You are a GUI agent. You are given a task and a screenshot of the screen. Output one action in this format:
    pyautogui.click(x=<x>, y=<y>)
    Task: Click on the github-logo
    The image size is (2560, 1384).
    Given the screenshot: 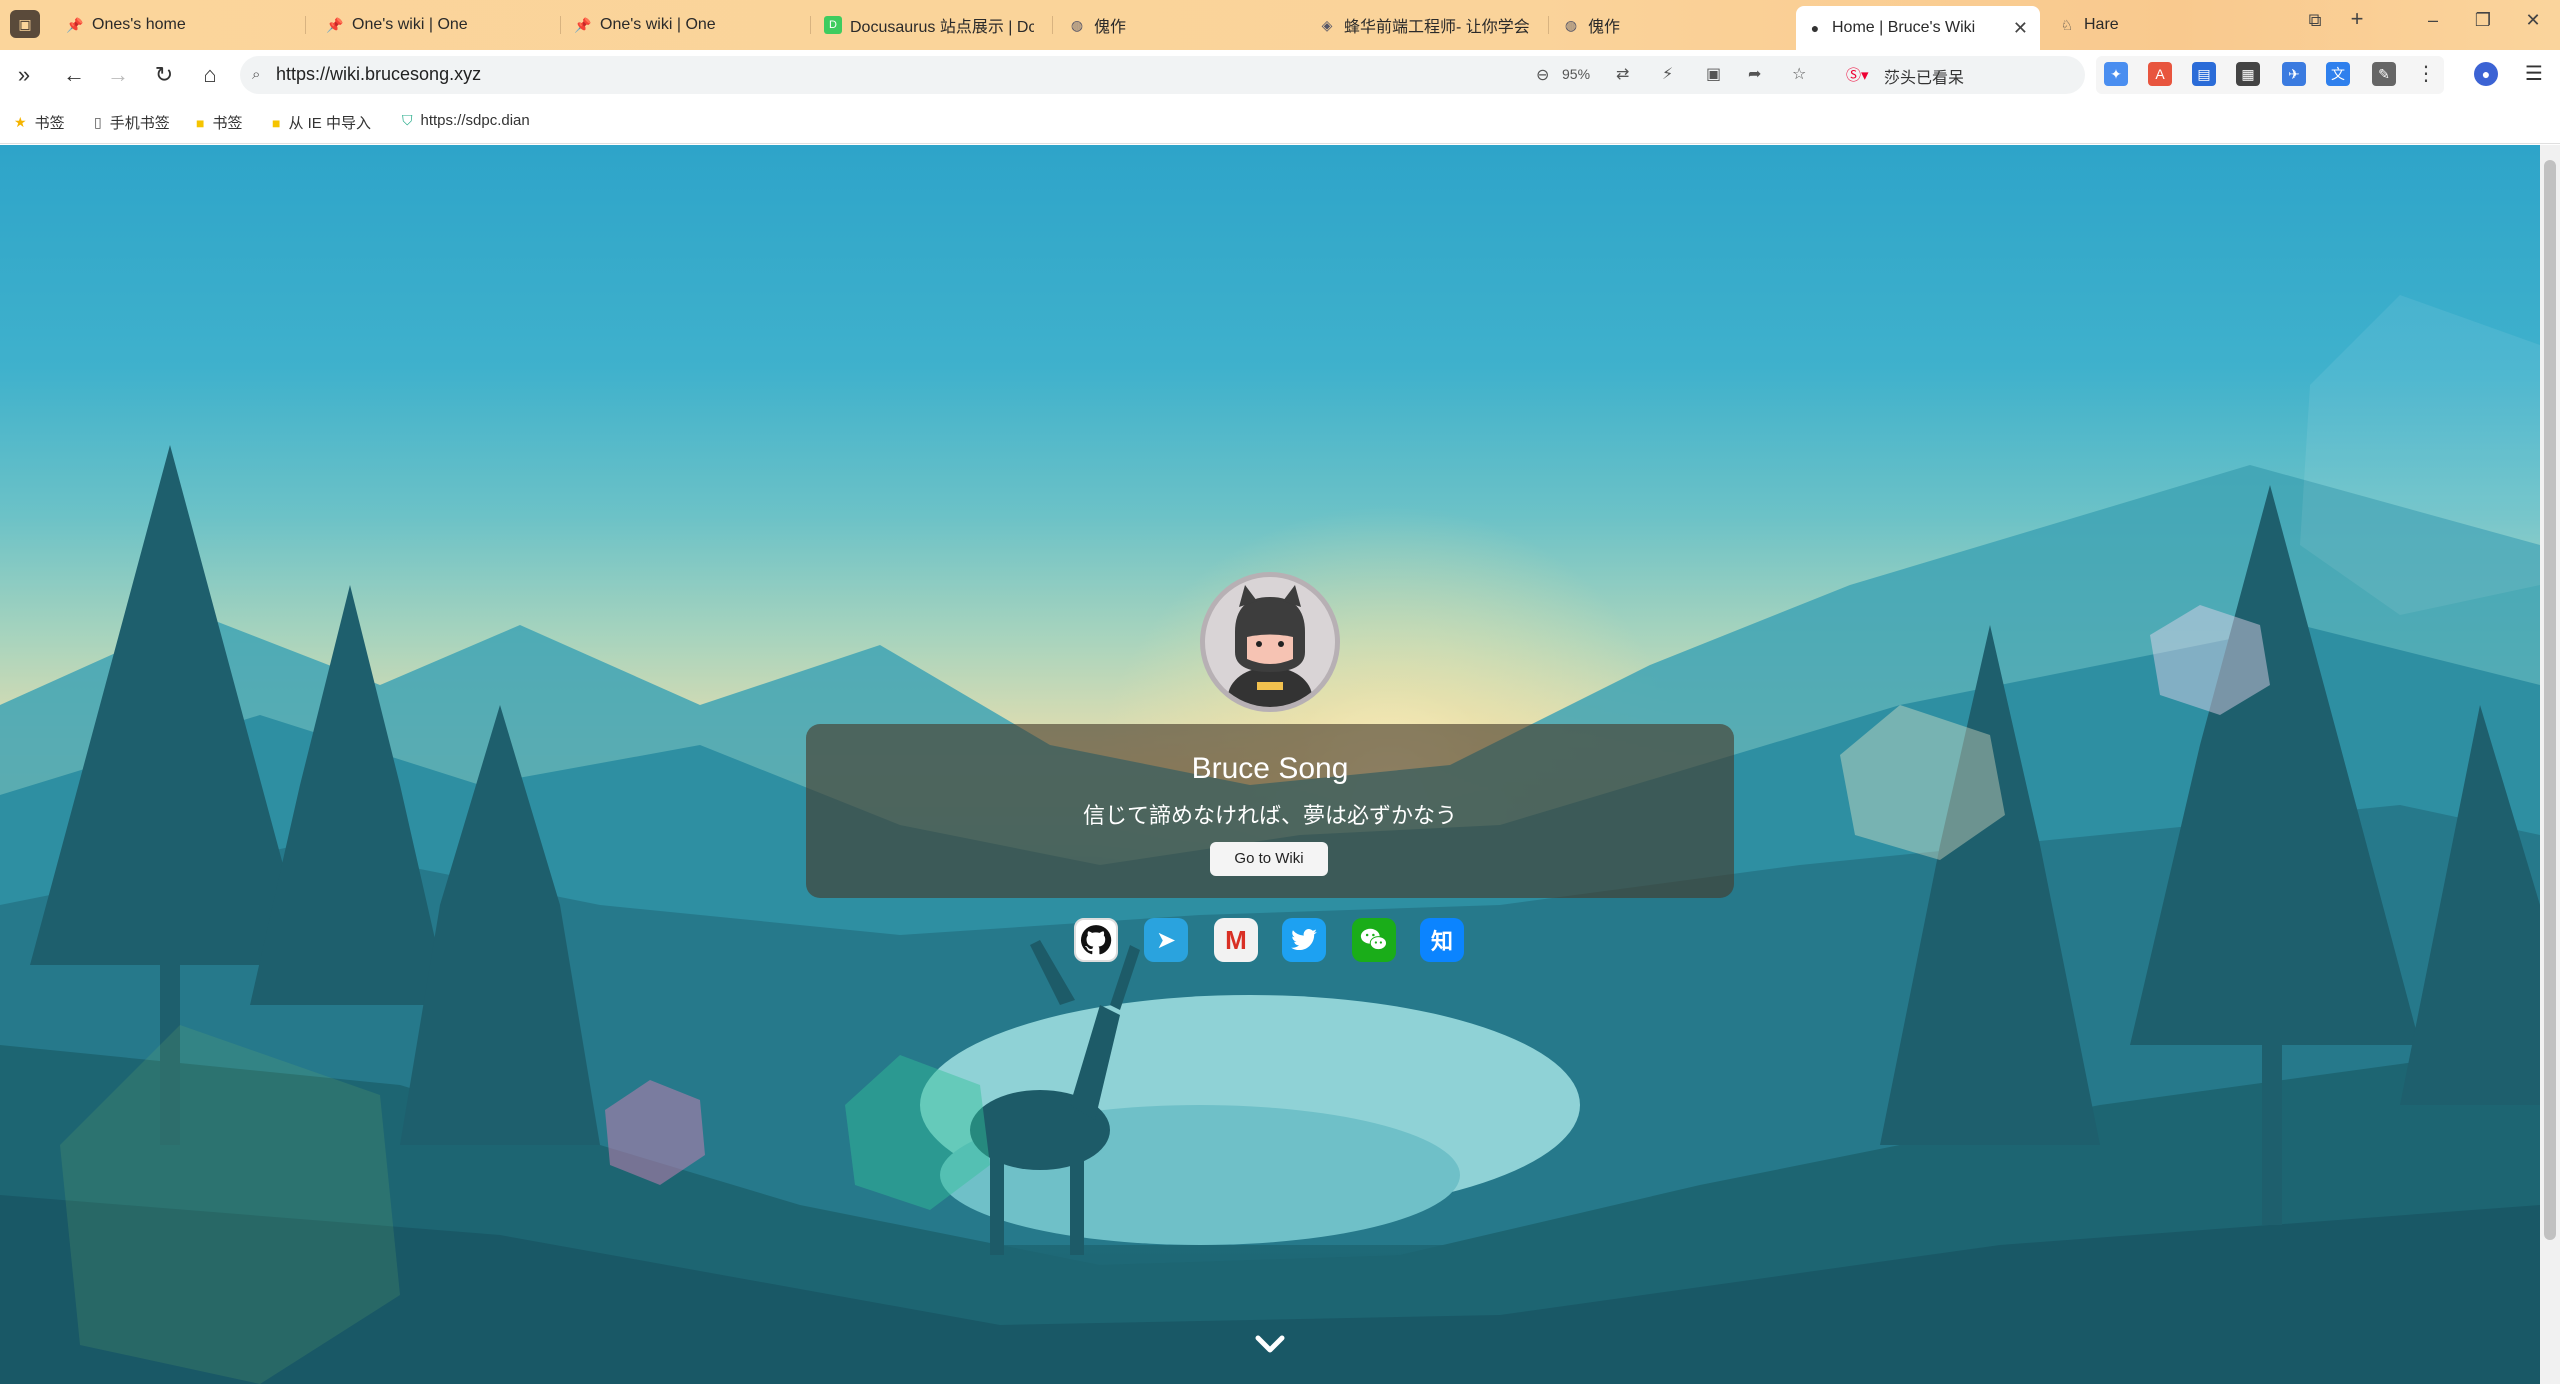 What is the action you would take?
    pyautogui.click(x=1096, y=940)
    